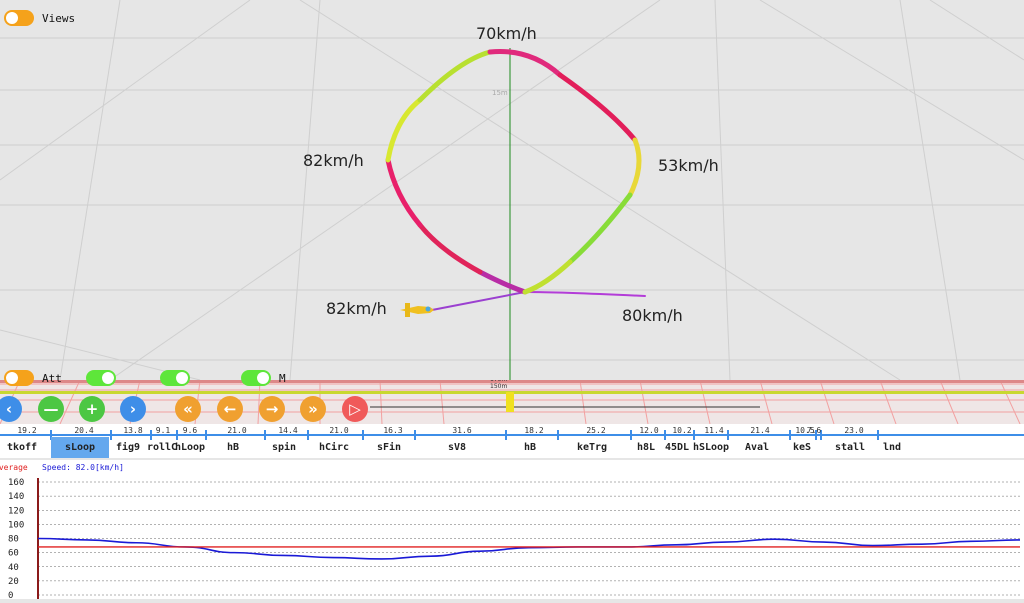 This screenshot has height=603, width=1024. Describe the element at coordinates (282, 378) in the screenshot. I see `m-toggle-label: M` at that location.